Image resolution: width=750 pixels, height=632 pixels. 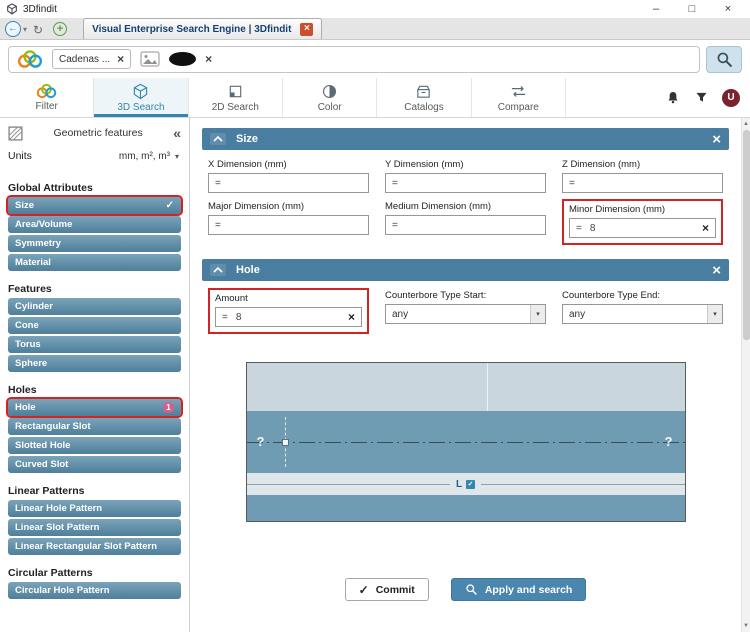 What do you see at coordinates (617, 209) in the screenshot?
I see `field-label: Minor Dimension (mm)` at bounding box center [617, 209].